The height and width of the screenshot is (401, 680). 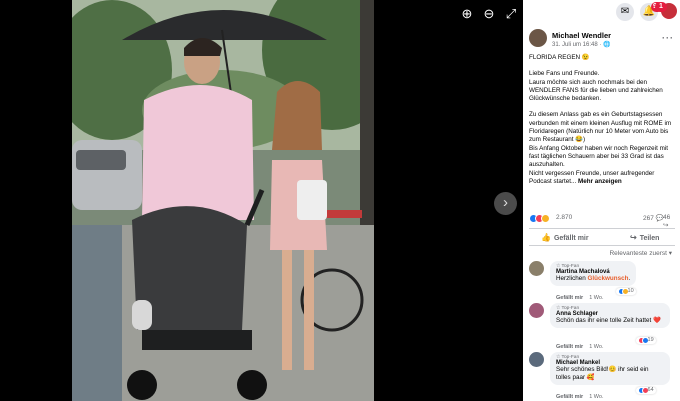 I want to click on comment-reactions: 19, so click(x=646, y=340).